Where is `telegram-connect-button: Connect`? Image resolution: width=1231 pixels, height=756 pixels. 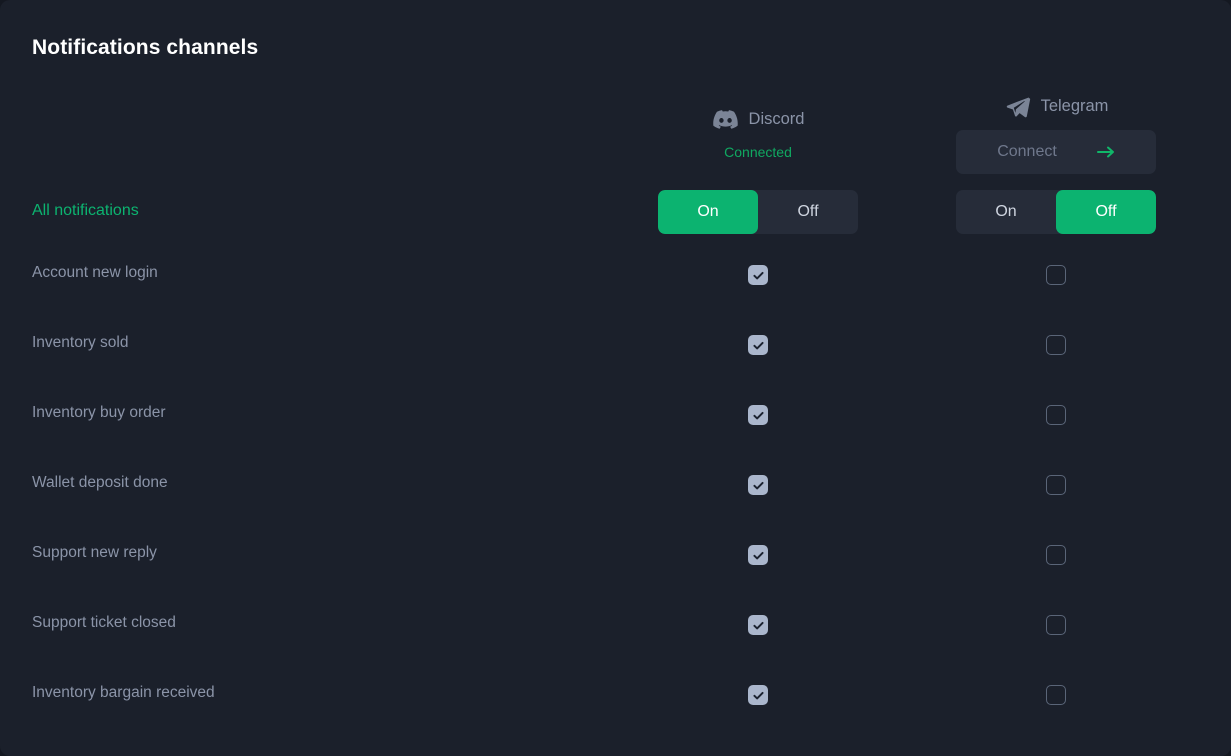
telegram-connect-button: Connect is located at coordinates (1056, 152).